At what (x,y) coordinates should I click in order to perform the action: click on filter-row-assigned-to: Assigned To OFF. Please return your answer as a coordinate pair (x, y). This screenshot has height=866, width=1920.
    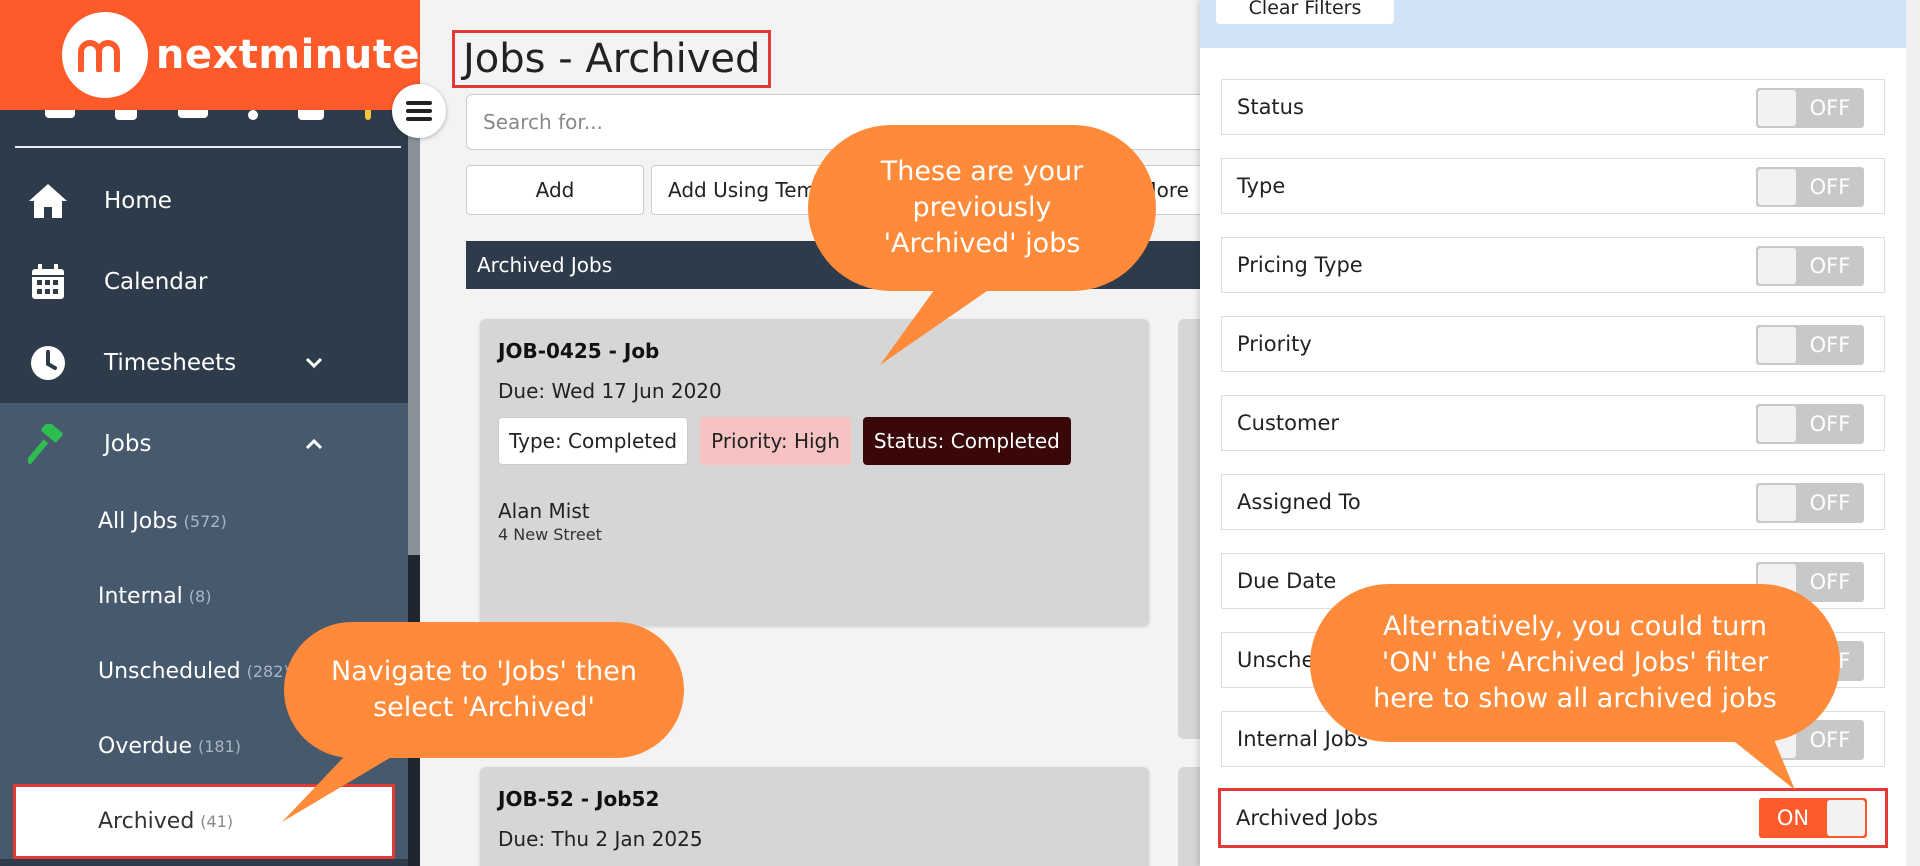
    Looking at the image, I should click on (1553, 502).